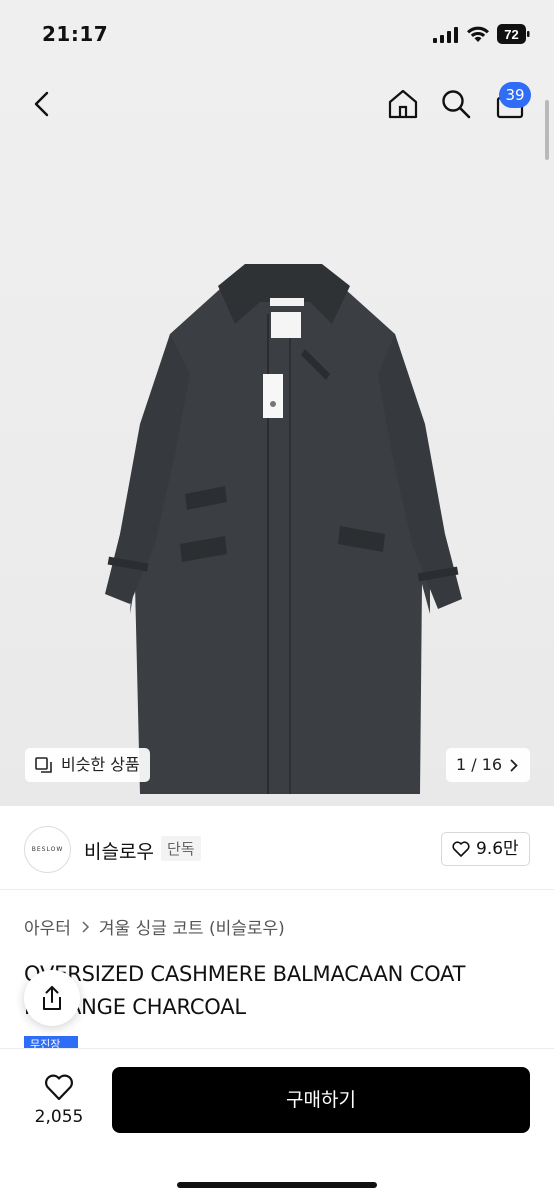  Describe the element at coordinates (277, 1185) in the screenshot. I see `home-indicator` at that location.